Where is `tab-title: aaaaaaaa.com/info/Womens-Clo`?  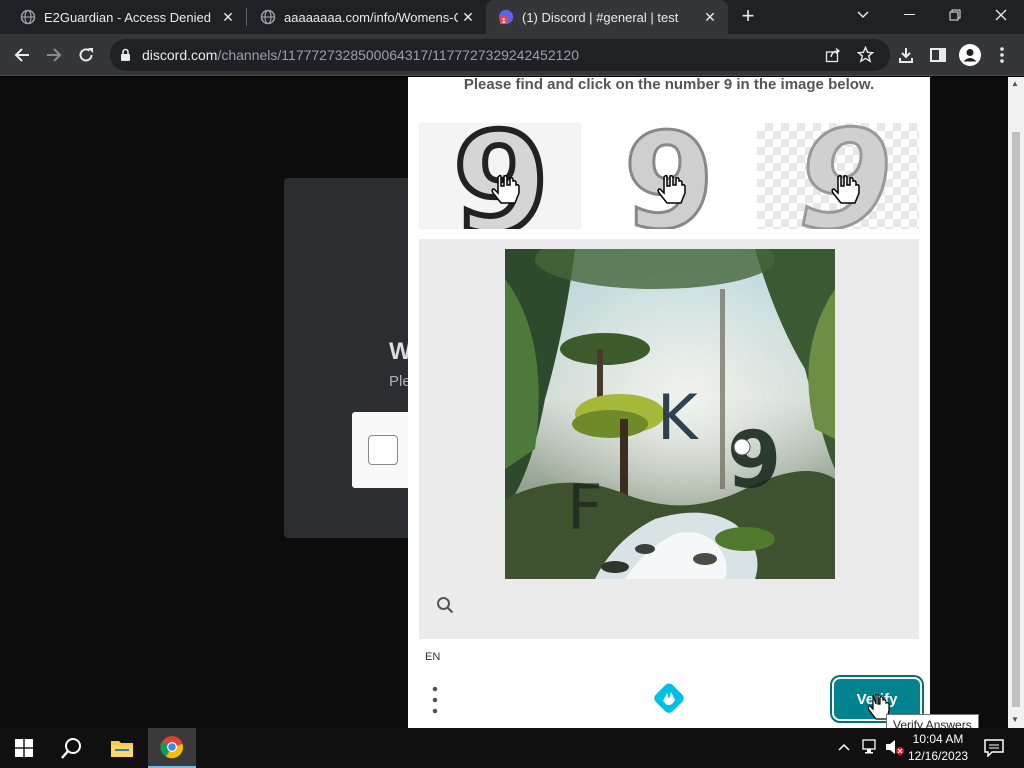 tab-title: aaaaaaaa.com/info/Womens-Clo is located at coordinates (371, 17).